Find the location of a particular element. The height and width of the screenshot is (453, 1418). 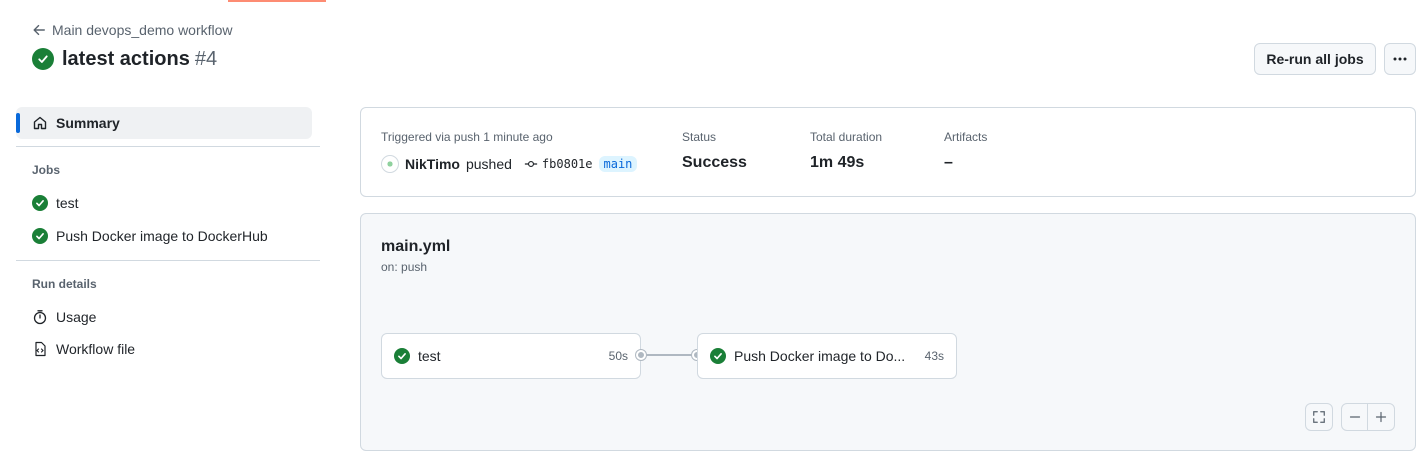

workflow-trigger: on: push is located at coordinates (404, 267).